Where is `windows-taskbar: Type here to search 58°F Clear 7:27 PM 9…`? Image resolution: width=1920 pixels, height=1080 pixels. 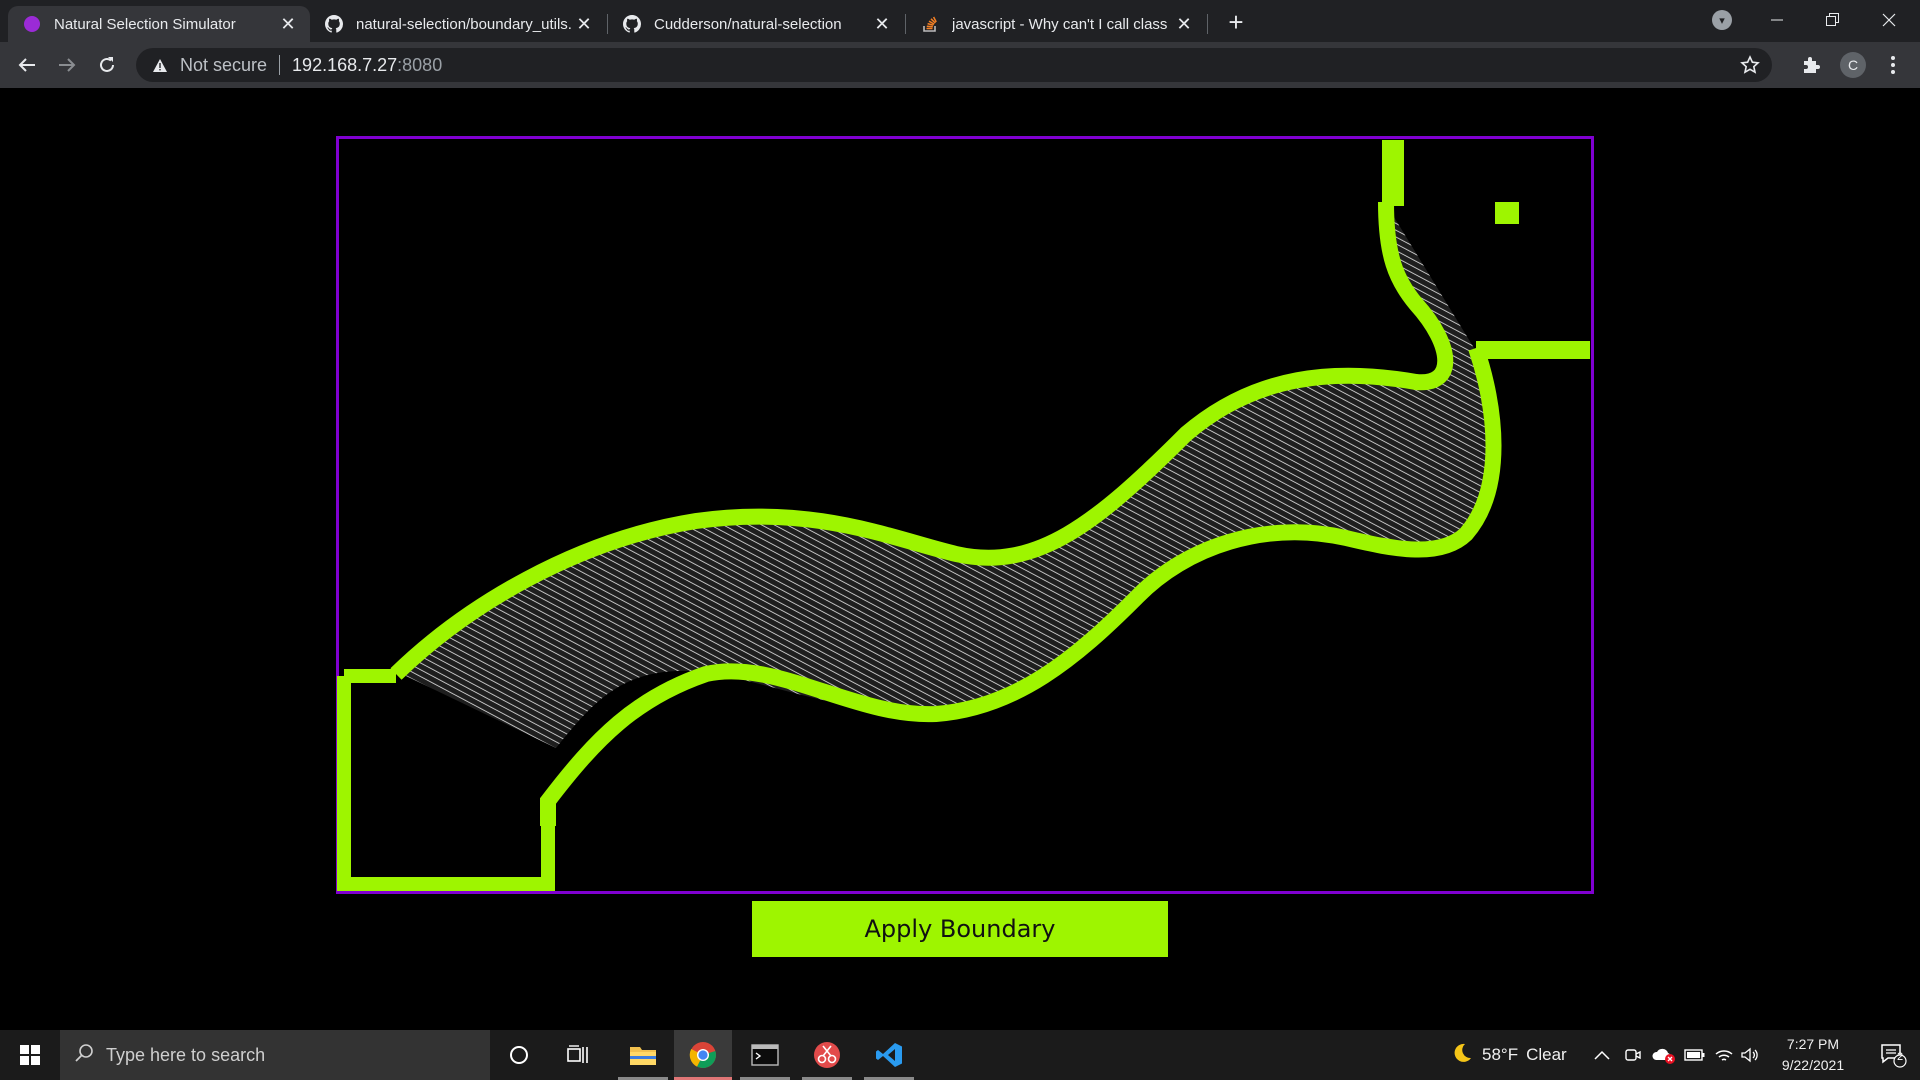
windows-taskbar: Type here to search 58°F Clear 7:27 PM 9… is located at coordinates (960, 1055).